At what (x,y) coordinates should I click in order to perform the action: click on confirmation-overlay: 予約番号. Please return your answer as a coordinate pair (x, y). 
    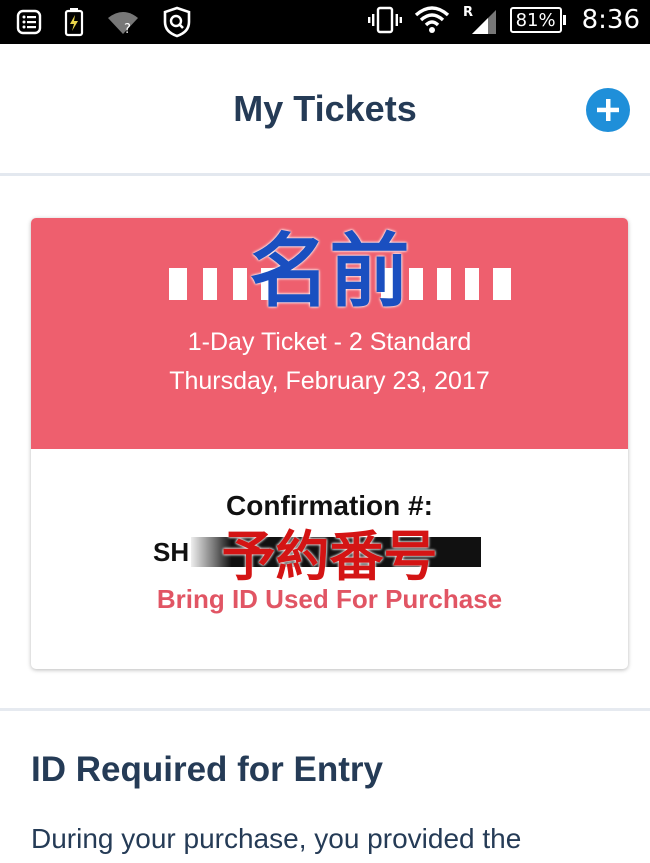
    Looking at the image, I should click on (329, 556).